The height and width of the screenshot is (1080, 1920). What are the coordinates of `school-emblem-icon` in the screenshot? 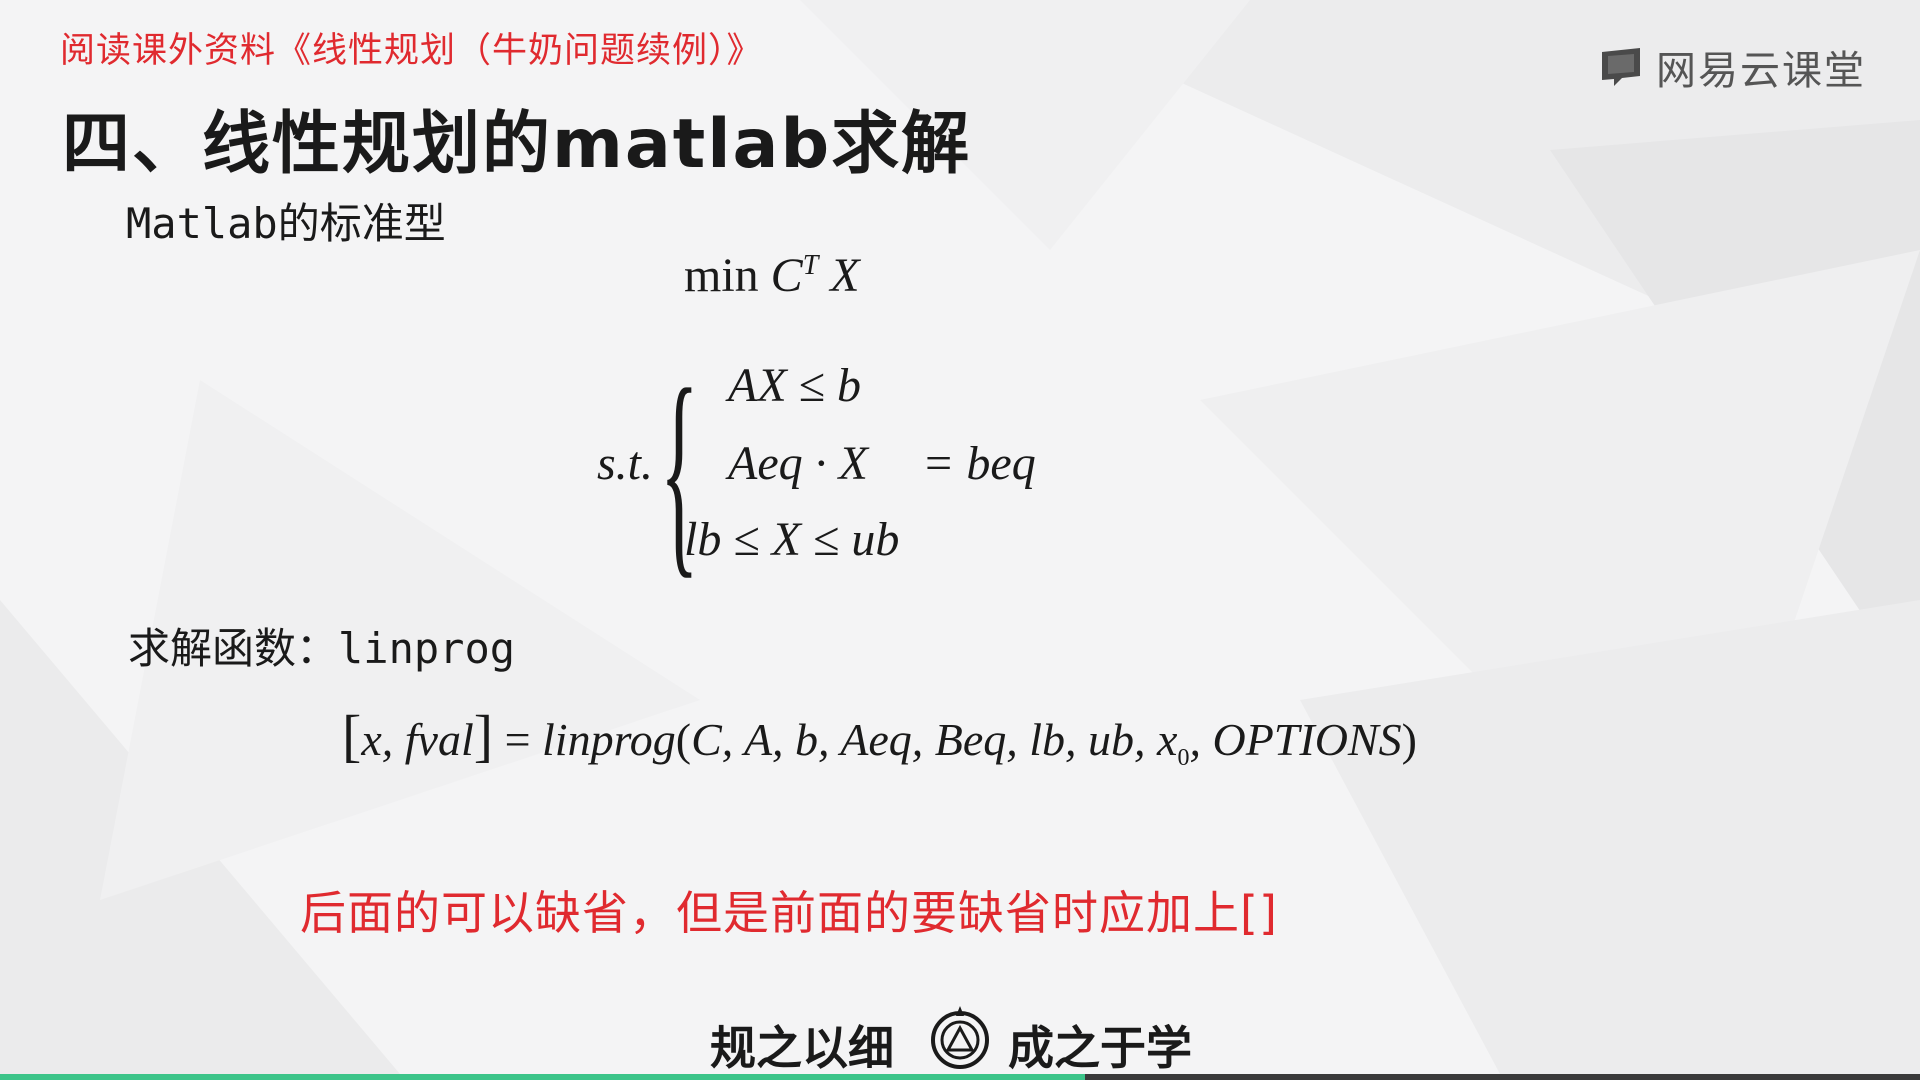 It's located at (960, 1037).